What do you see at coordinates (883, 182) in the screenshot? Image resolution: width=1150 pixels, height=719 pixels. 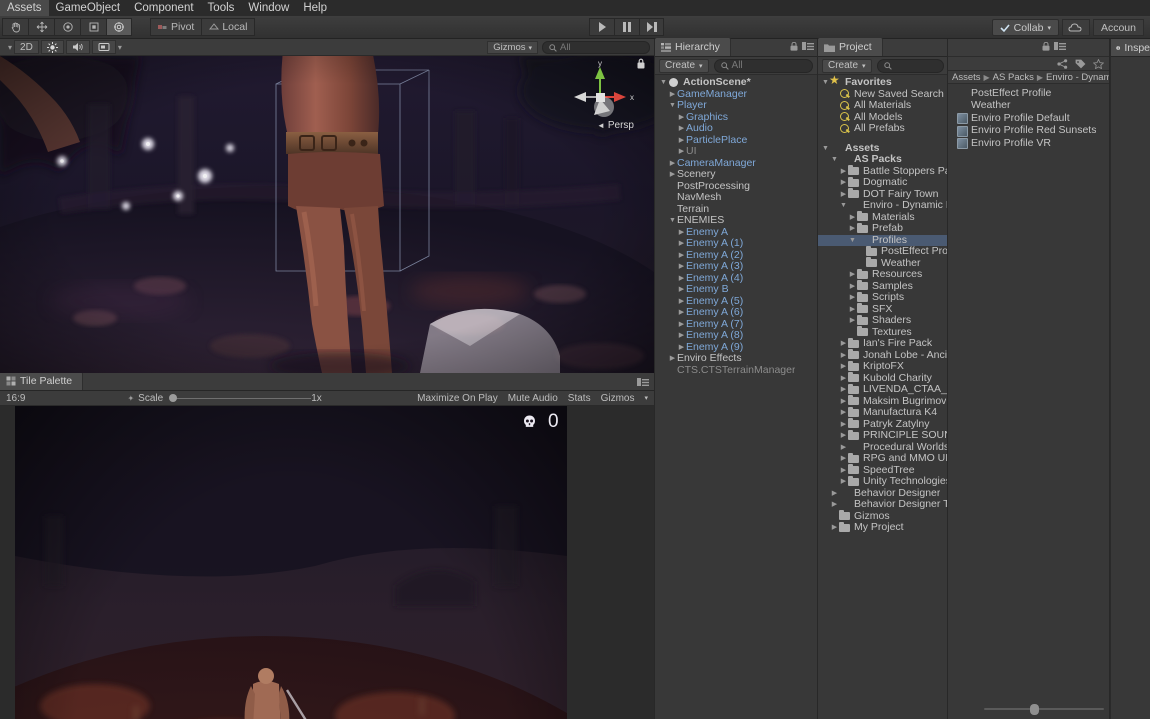 I see `project-tree-item: ▶ Dogmatic` at bounding box center [883, 182].